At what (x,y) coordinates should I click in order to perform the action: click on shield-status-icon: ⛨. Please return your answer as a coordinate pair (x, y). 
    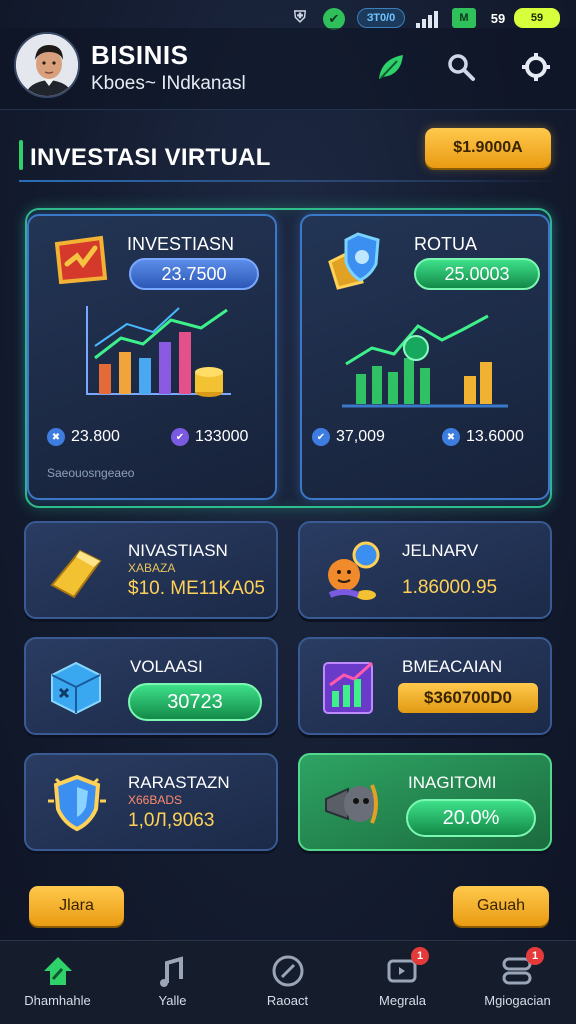
    Looking at the image, I should click on (299, 17).